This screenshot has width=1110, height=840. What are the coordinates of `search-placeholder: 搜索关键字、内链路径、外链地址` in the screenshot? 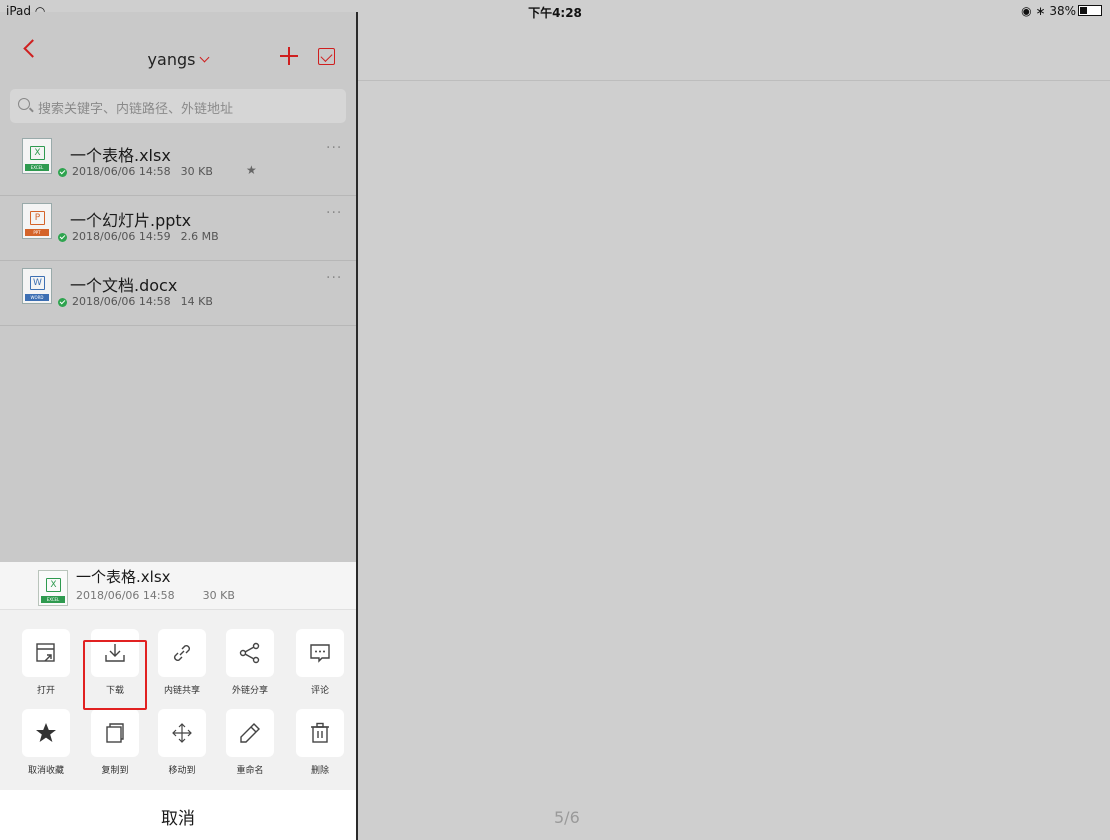 It's located at (136, 109).